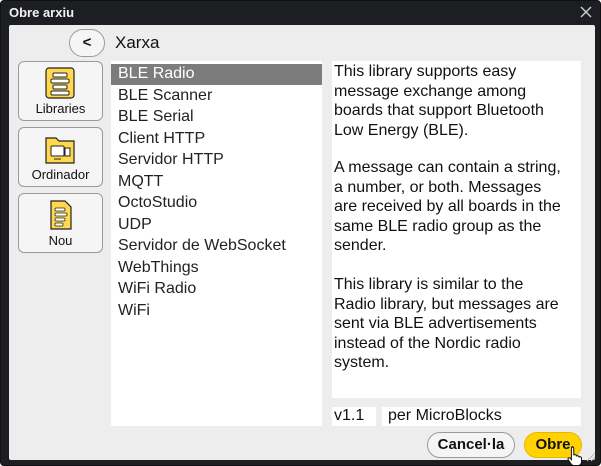  Describe the element at coordinates (216, 117) in the screenshot. I see `list-item: BLE Serial` at that location.